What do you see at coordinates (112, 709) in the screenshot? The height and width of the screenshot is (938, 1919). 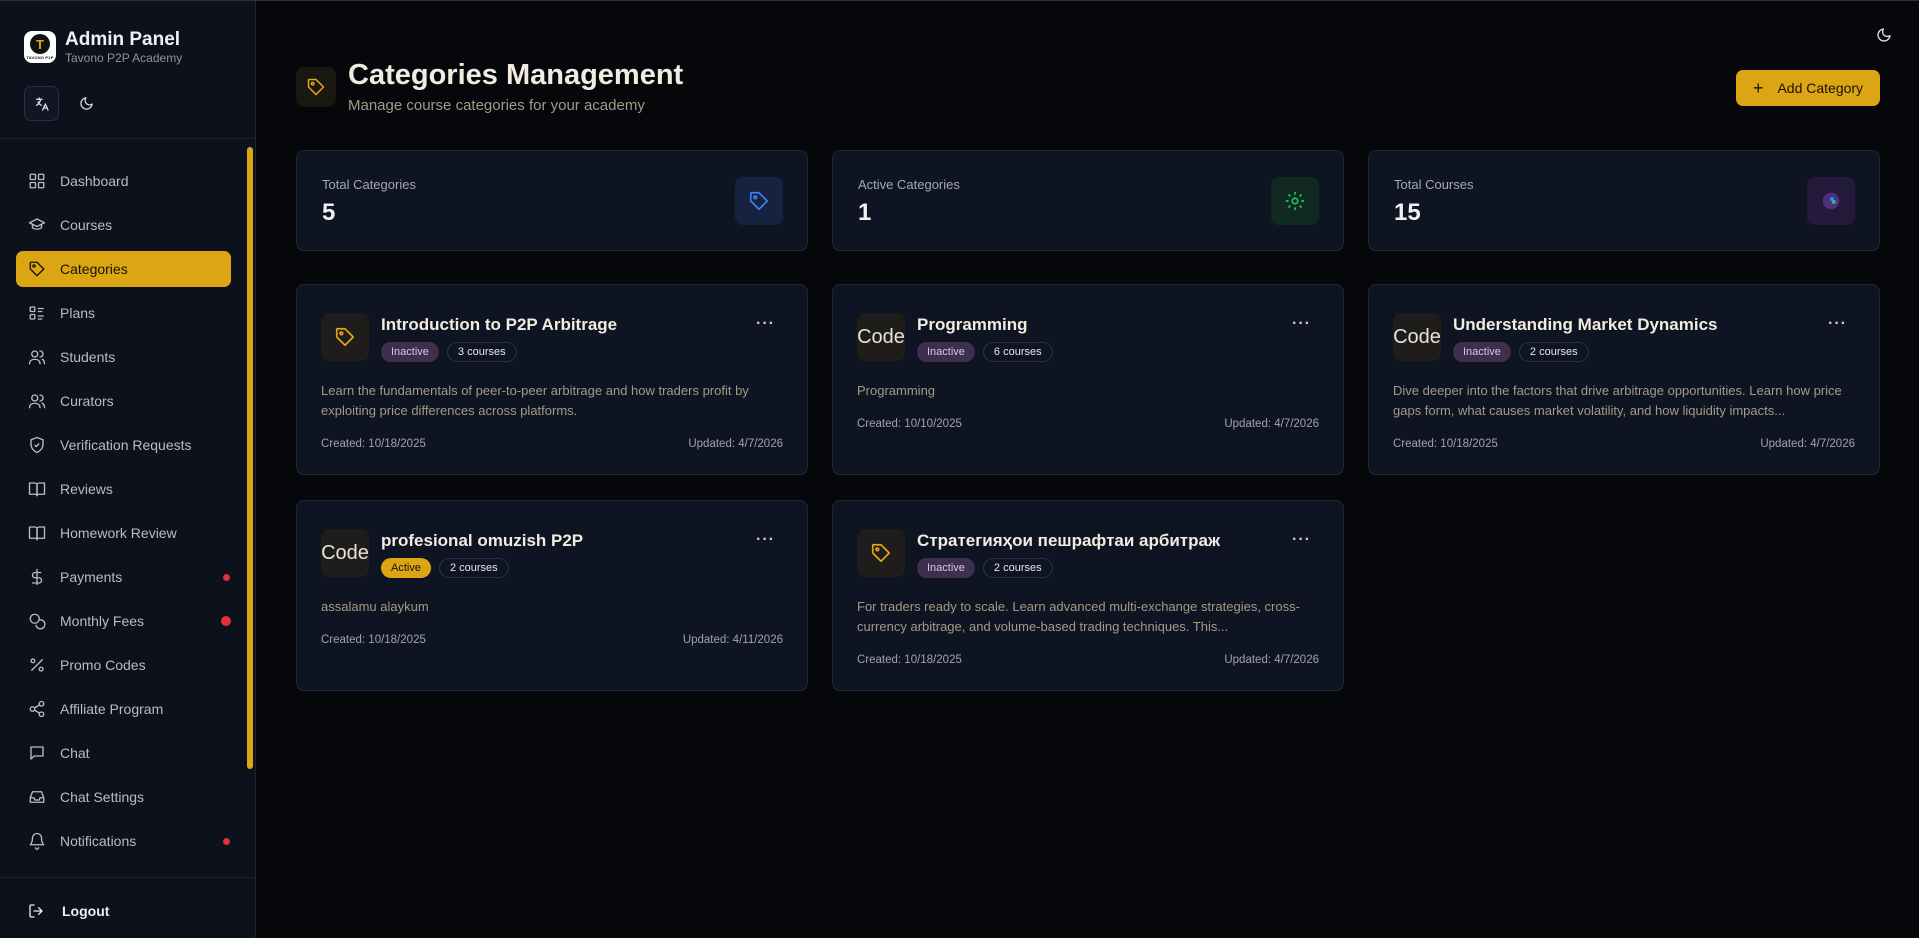 I see `sidebar-item-label: Affiliate Program` at bounding box center [112, 709].